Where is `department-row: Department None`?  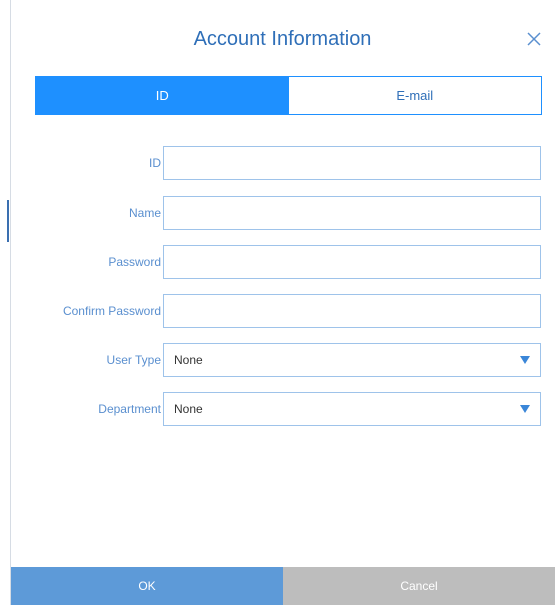 department-row: Department None is located at coordinates (283, 409).